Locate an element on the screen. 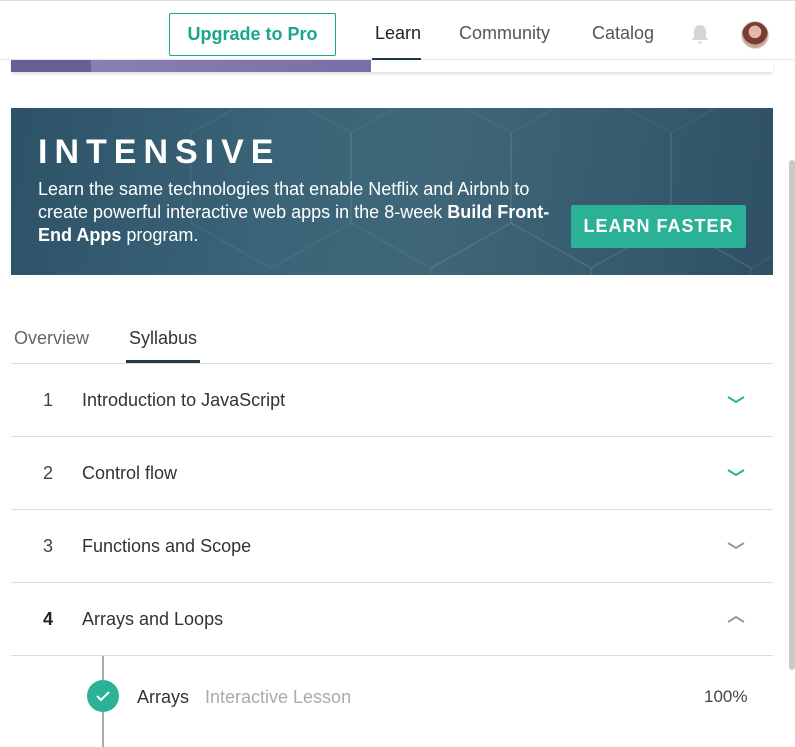 This screenshot has width=795, height=747. course-progress-accent is located at coordinates (51, 66).